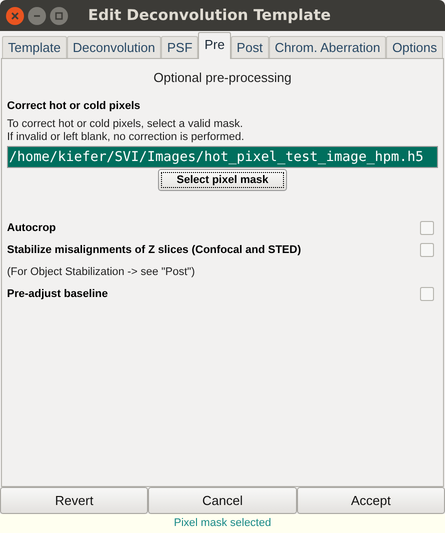 Image resolution: width=445 pixels, height=533 pixels. Describe the element at coordinates (114, 47) in the screenshot. I see `tab: Deconvolution` at that location.